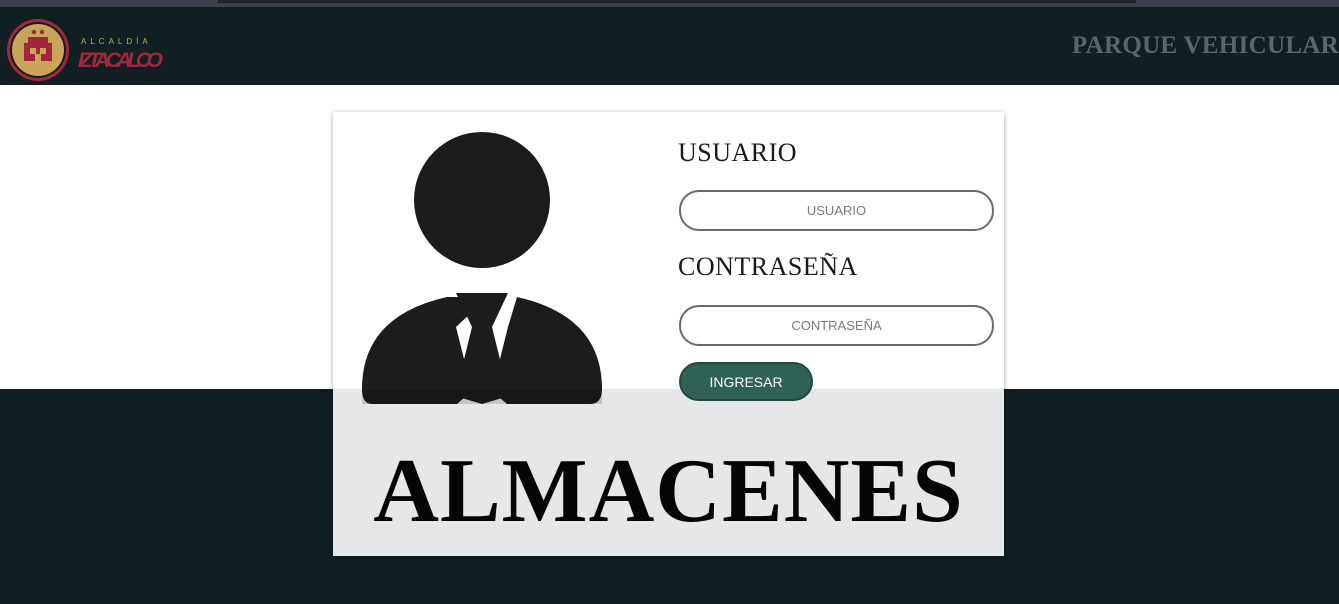  Describe the element at coordinates (836, 325) in the screenshot. I see `password-input` at that location.